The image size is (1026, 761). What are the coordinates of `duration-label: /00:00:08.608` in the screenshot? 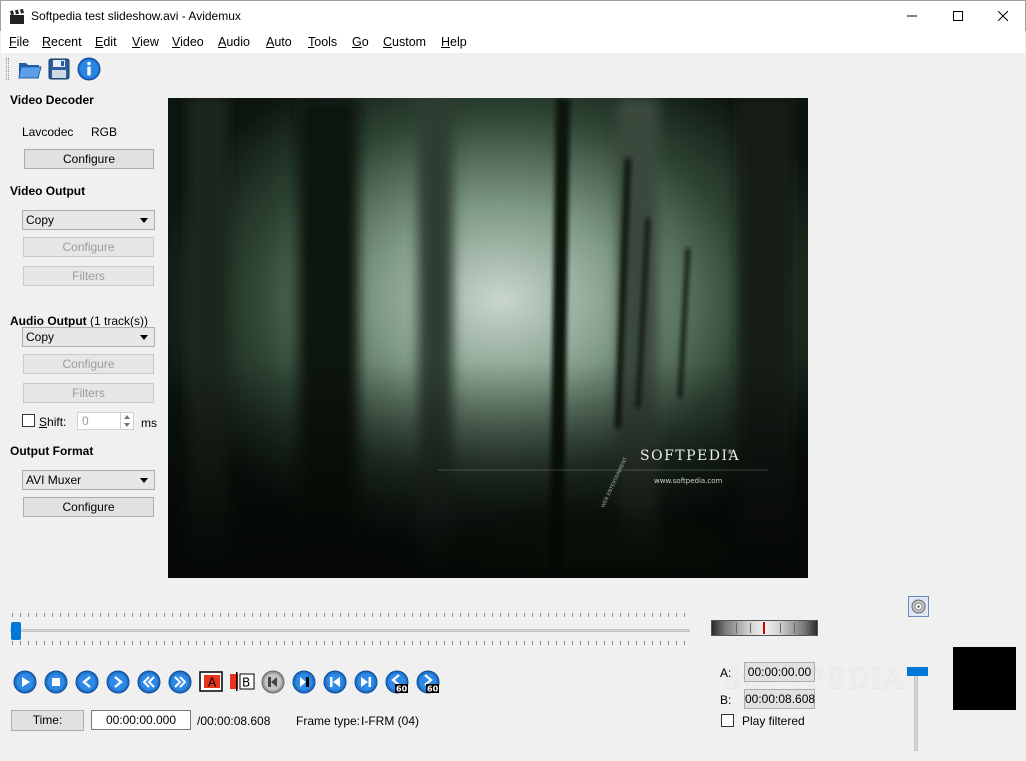 It's located at (234, 721).